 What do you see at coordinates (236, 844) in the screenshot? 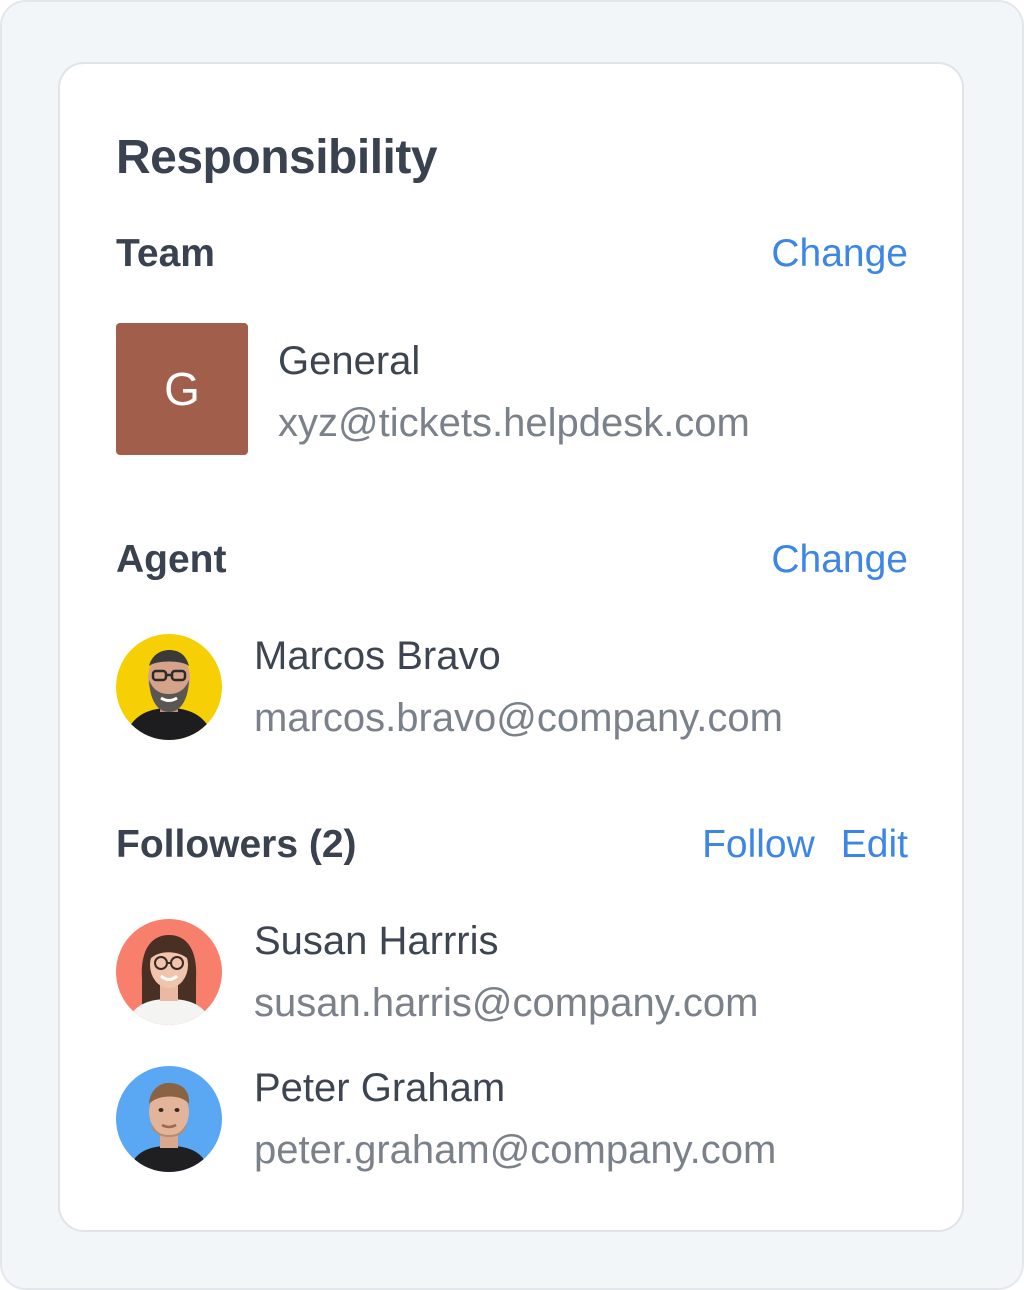
I see `followers-heading: Followers (2)` at bounding box center [236, 844].